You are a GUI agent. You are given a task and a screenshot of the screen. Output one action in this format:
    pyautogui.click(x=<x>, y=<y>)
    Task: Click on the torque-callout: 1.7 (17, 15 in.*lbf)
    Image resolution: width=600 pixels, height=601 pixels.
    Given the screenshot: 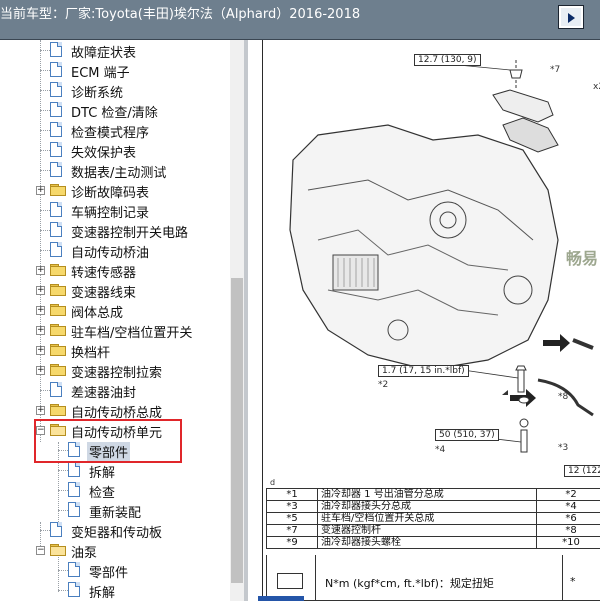 What is the action you would take?
    pyautogui.click(x=423, y=371)
    